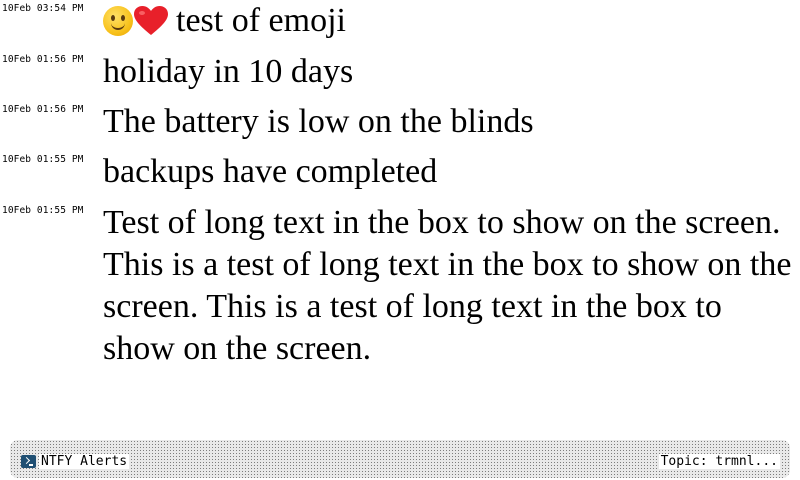 This screenshot has height=480, width=800. Describe the element at coordinates (448, 21) in the screenshot. I see `message-text-container: test of emoji` at that location.